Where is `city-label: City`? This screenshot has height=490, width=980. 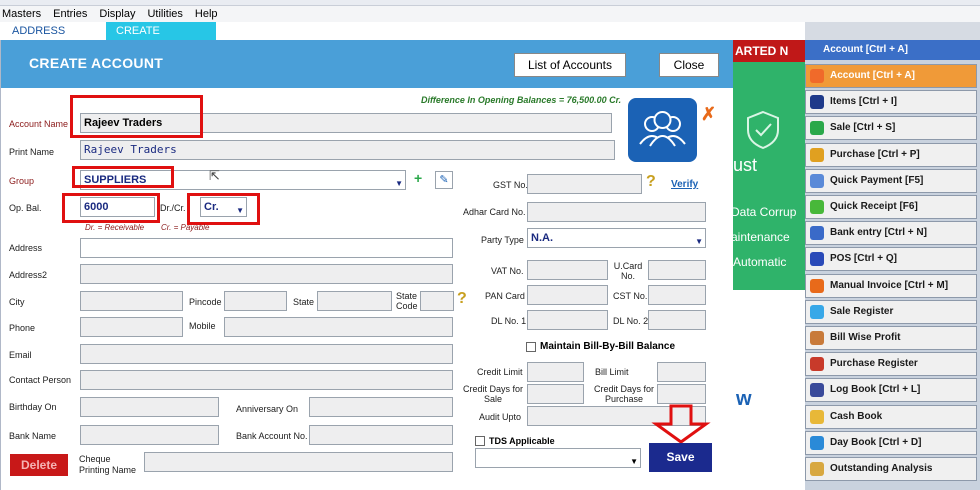 city-label: City is located at coordinates (17, 302).